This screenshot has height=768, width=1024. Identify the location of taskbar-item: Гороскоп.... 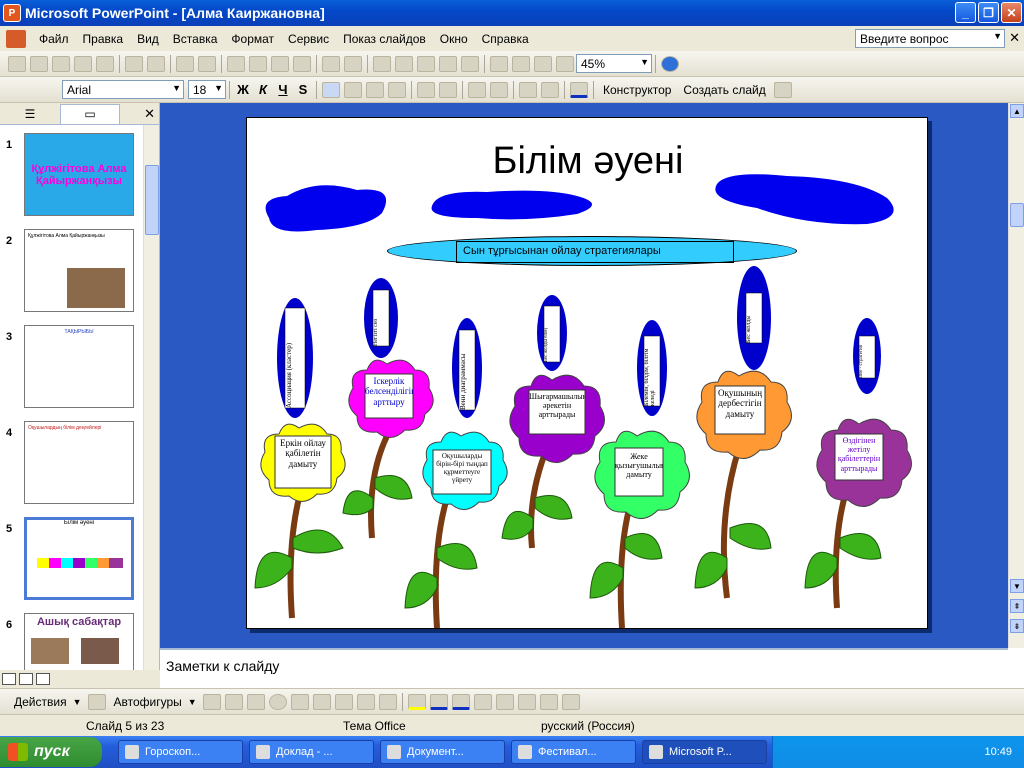
(180, 752).